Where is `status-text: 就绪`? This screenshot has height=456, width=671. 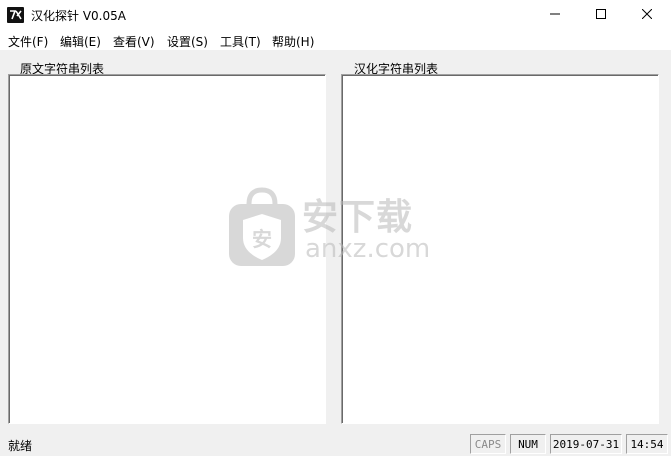 status-text: 就绪 is located at coordinates (20, 446).